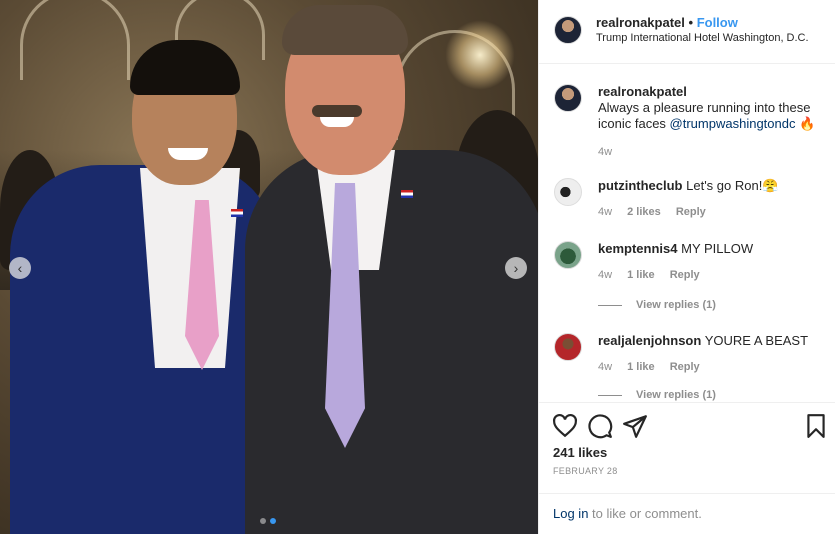 The height and width of the screenshot is (534, 835). What do you see at coordinates (717, 248) in the screenshot?
I see `comment-body: MY PILLOW` at bounding box center [717, 248].